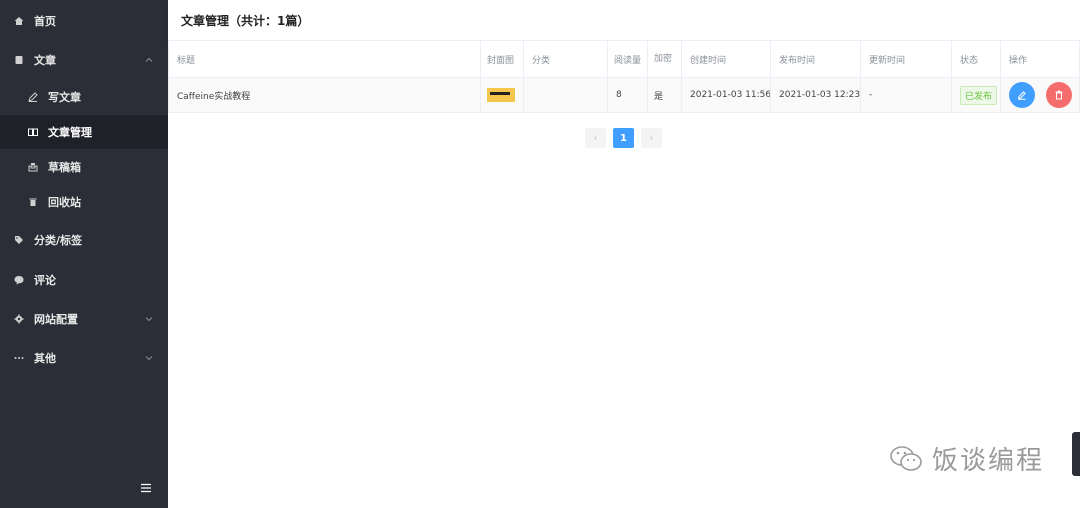  I want to click on inbox-icon, so click(33, 167).